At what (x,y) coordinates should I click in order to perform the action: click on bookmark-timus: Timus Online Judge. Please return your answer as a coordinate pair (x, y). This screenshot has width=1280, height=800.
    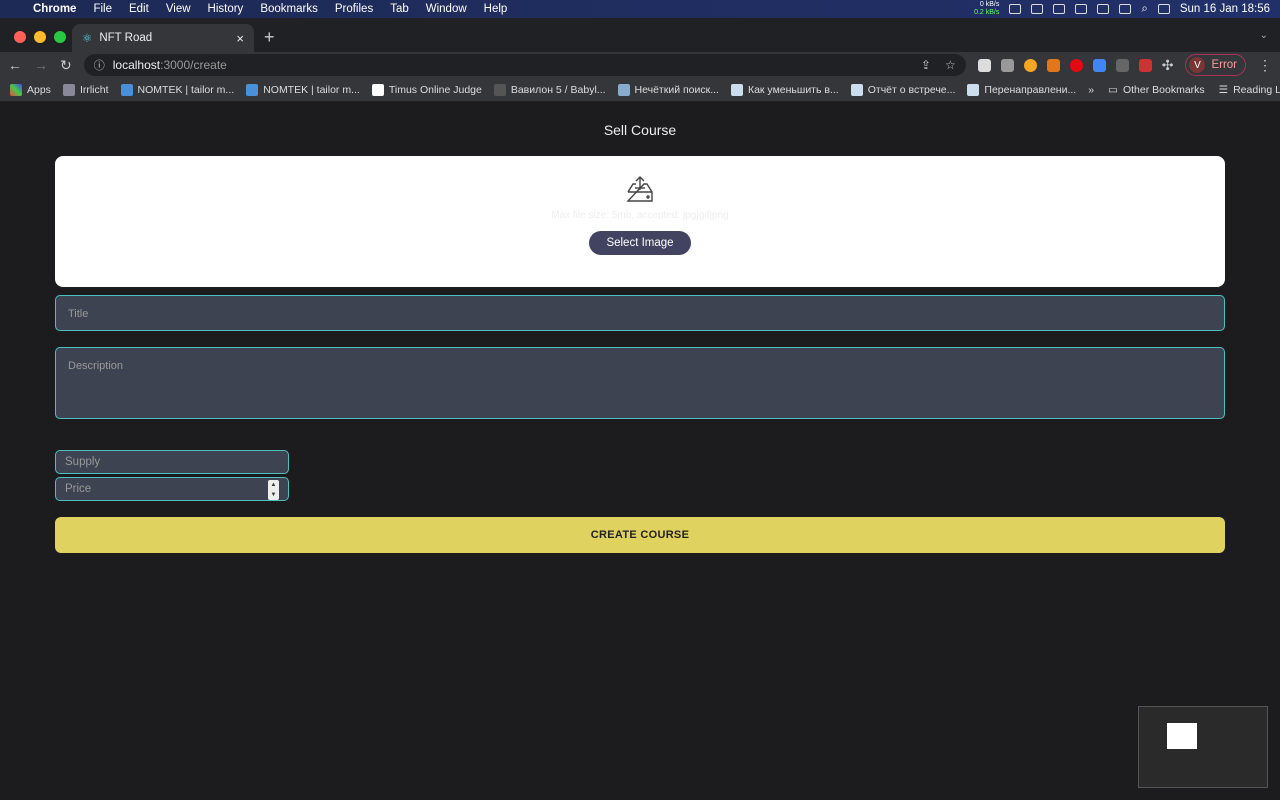
    Looking at the image, I should click on (426, 89).